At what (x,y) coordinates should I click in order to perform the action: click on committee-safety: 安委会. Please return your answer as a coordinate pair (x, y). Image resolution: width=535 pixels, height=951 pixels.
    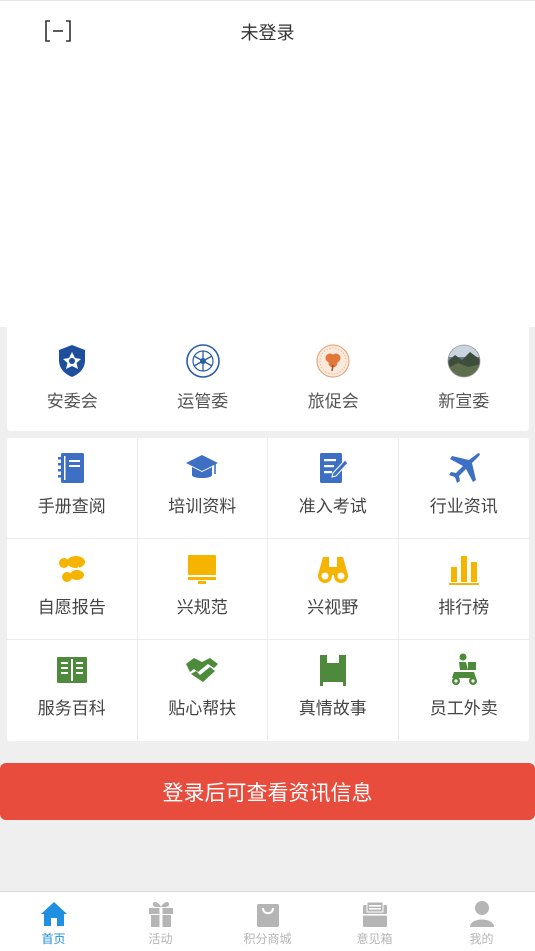
    Looking at the image, I should click on (72, 379).